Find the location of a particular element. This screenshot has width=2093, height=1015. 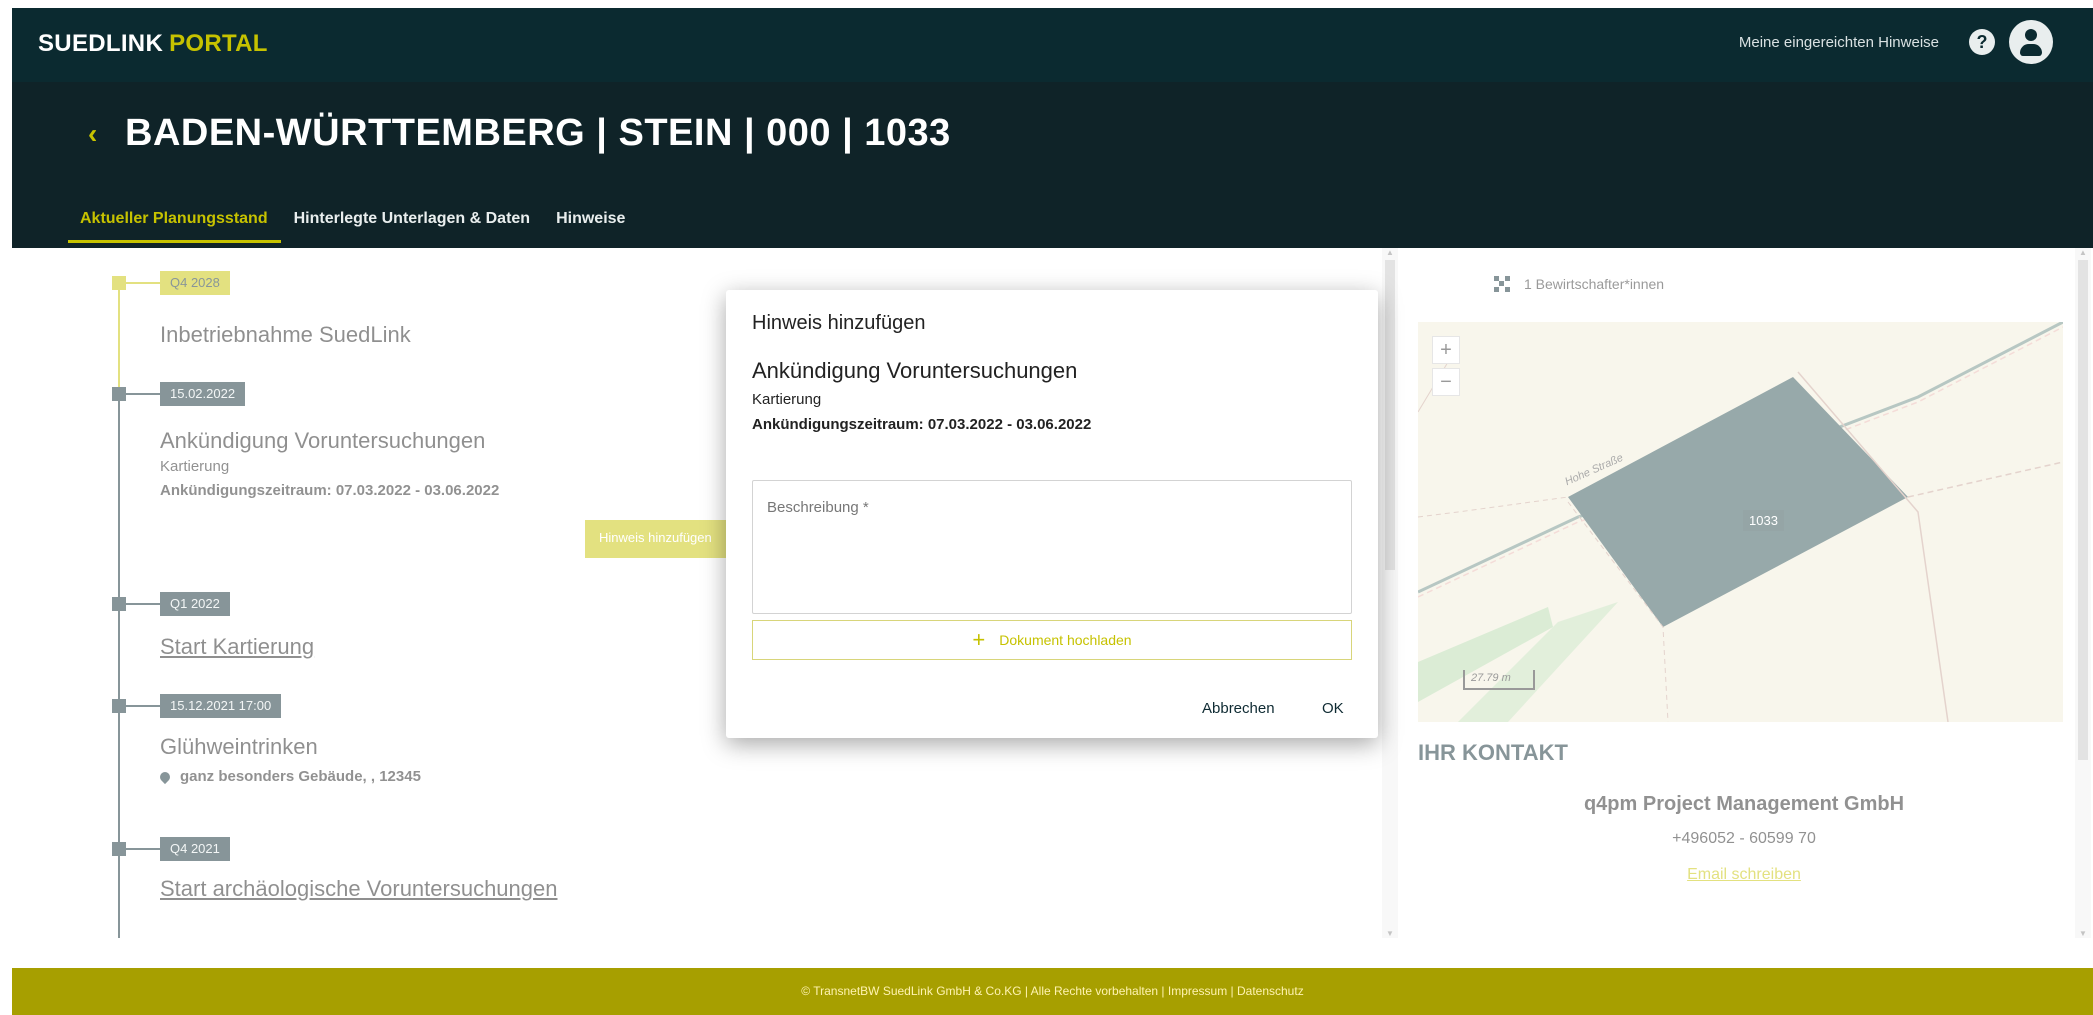

page-title: BADEN-WÜRTTEMBERG | STEIN | 000 | 1033 is located at coordinates (538, 133).